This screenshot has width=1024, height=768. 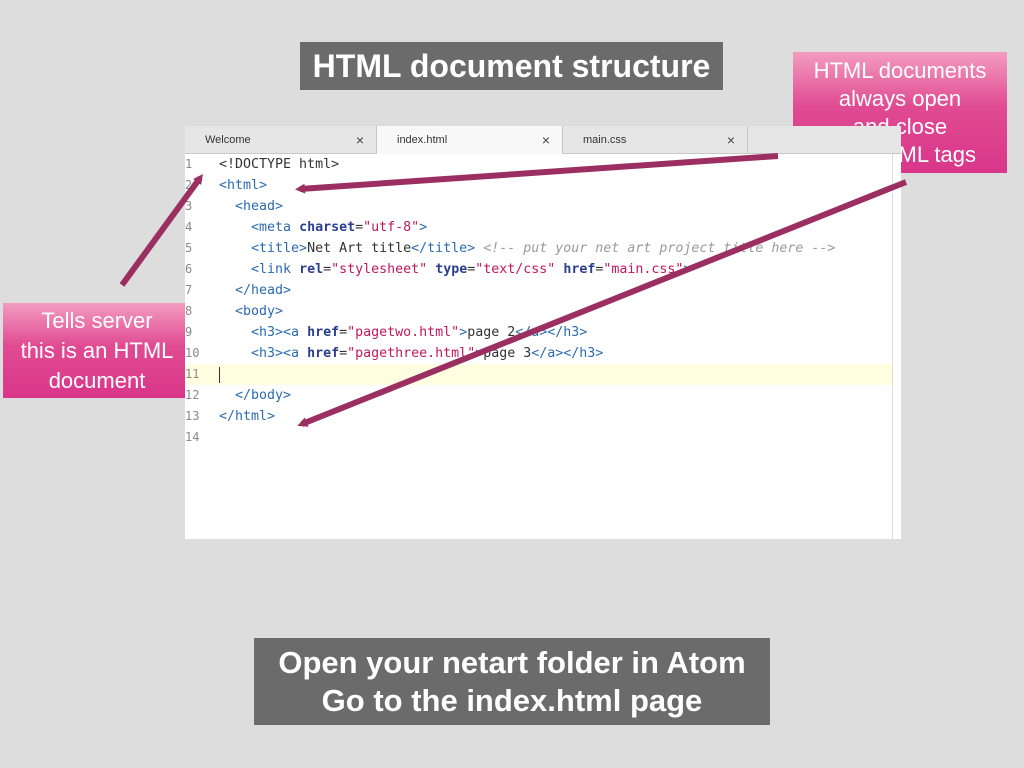 What do you see at coordinates (189, 311) in the screenshot?
I see `line-number: 8` at bounding box center [189, 311].